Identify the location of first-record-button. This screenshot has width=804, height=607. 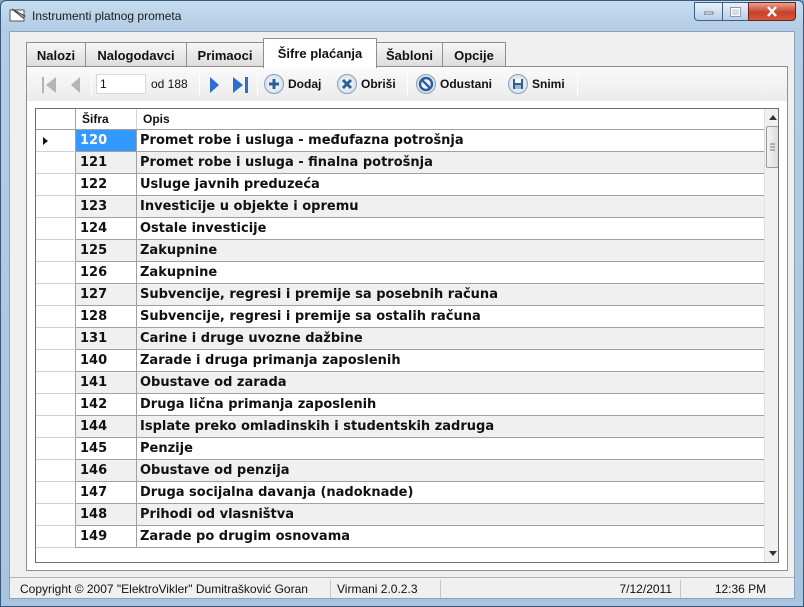
(49, 85).